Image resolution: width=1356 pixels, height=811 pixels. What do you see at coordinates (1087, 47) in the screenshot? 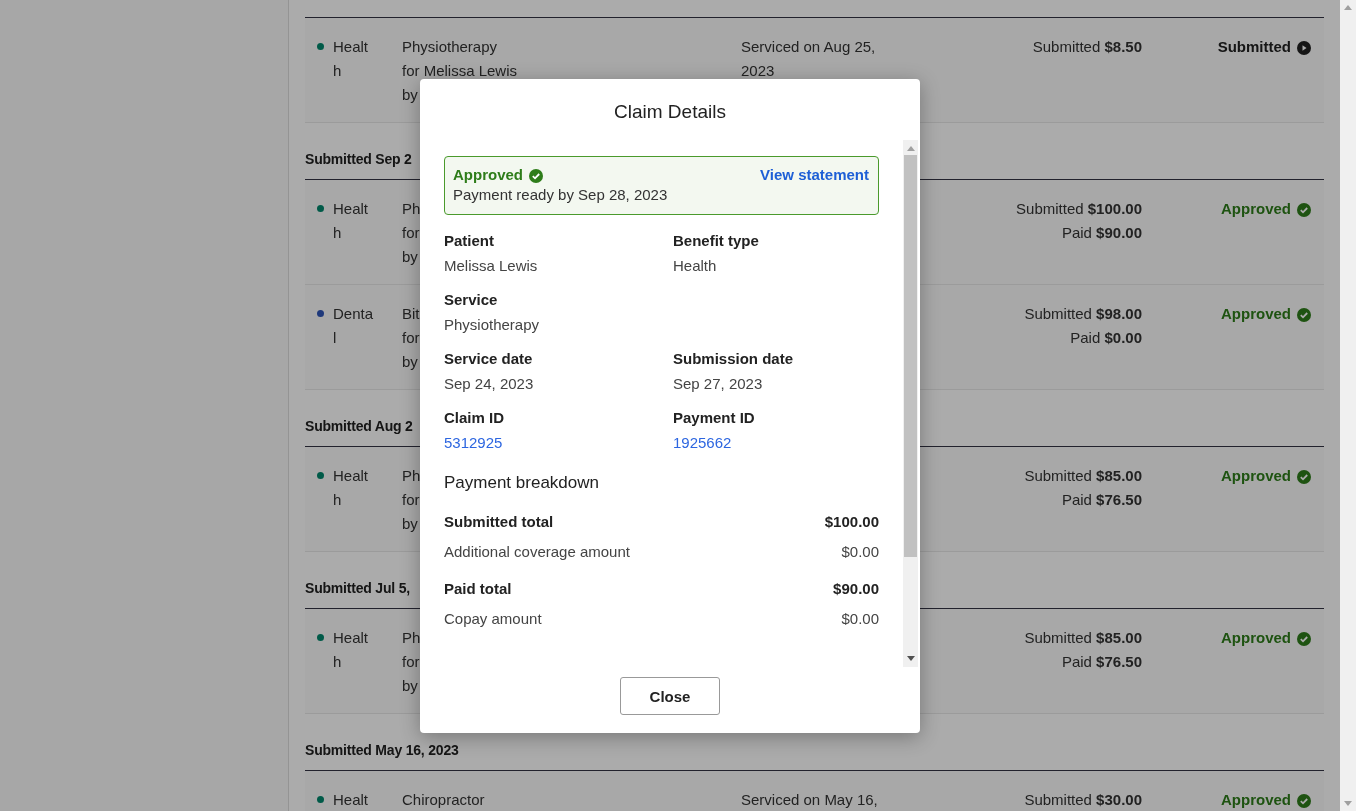
I see `submitted-amount: Submitted $8.50` at bounding box center [1087, 47].